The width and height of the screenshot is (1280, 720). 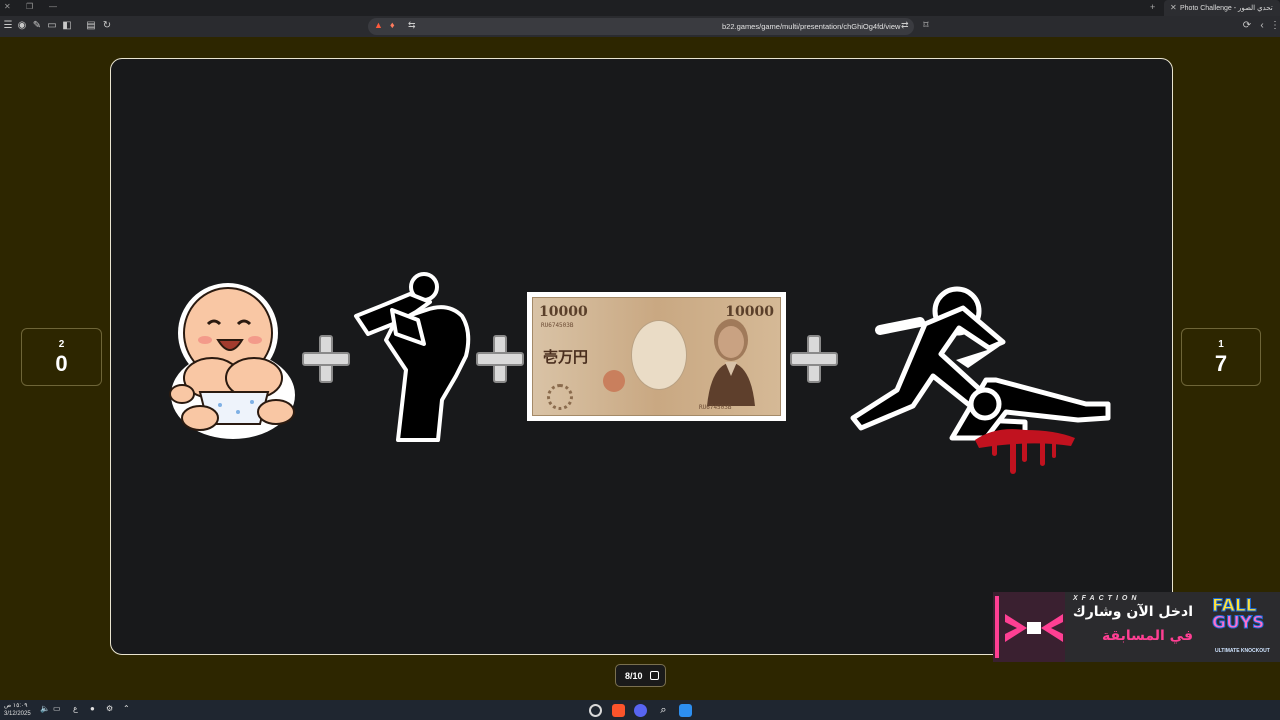 I want to click on score-points: 0, so click(x=61, y=363).